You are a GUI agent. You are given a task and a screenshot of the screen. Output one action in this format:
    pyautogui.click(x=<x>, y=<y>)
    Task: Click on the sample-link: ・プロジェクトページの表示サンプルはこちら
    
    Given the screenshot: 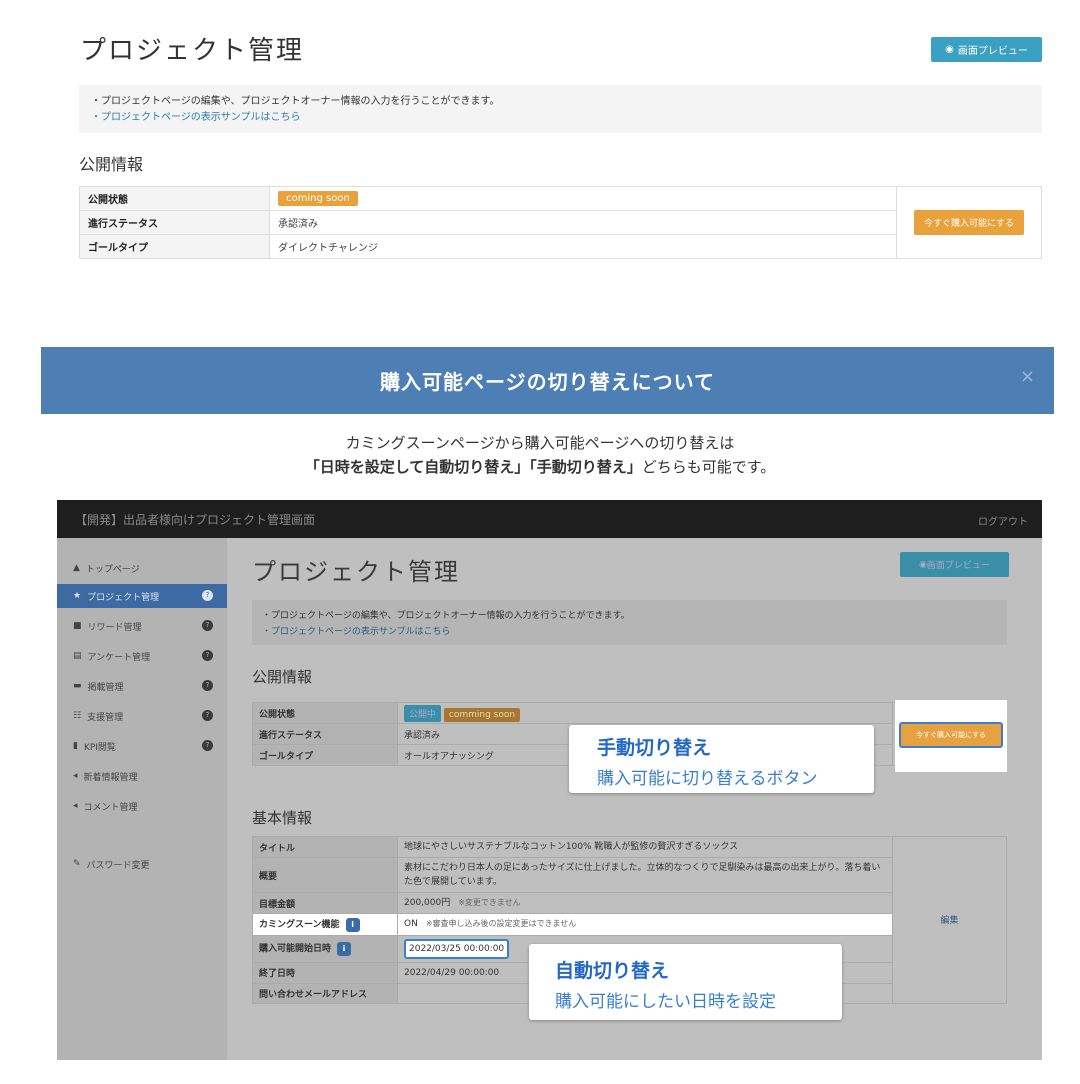 What is the action you would take?
    pyautogui.click(x=560, y=118)
    